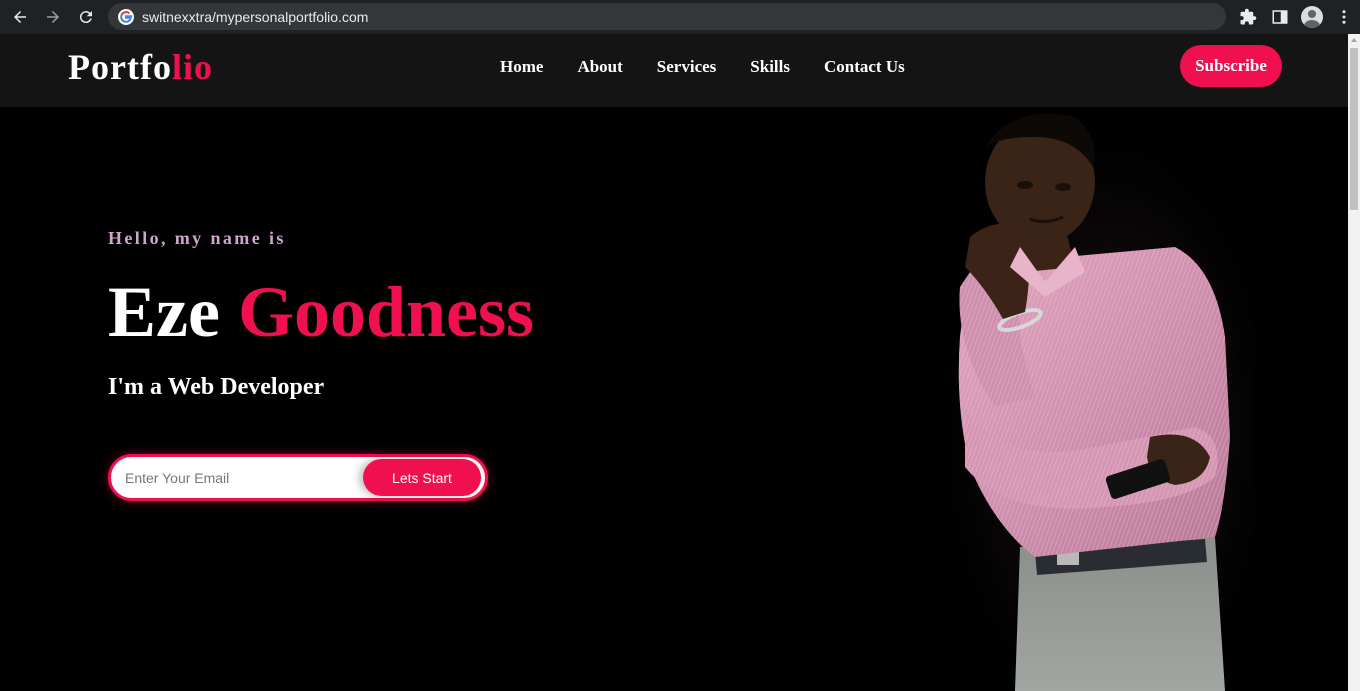  I want to click on logo-main: Portfo, so click(120, 67).